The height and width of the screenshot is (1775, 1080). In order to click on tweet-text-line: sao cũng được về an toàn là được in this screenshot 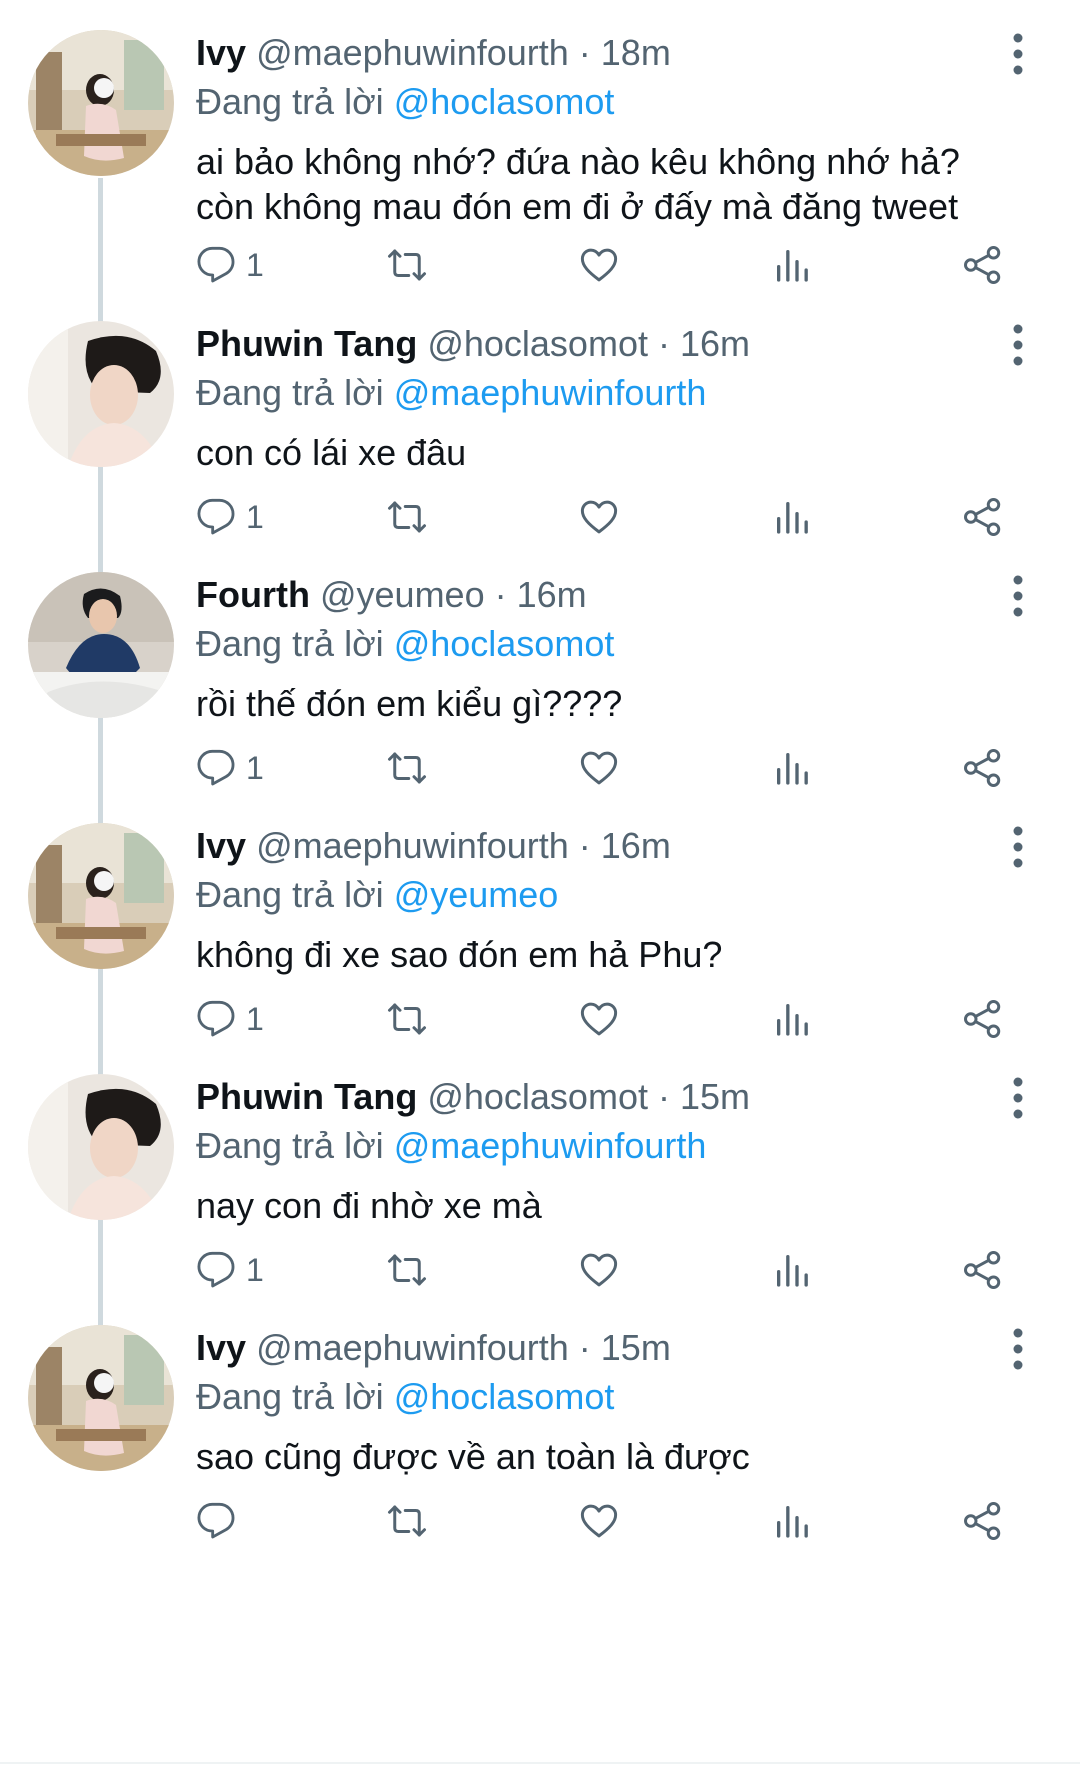, I will do `click(473, 1456)`.